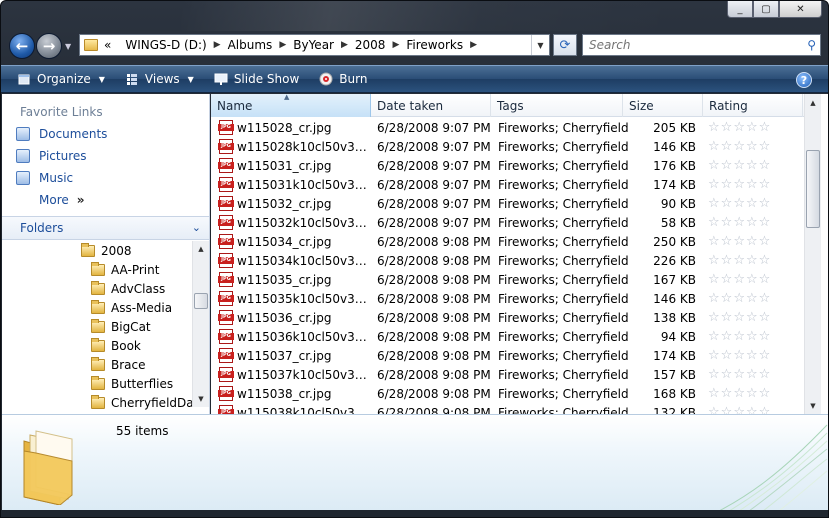 The height and width of the screenshot is (518, 829). I want to click on favorite-pictures: Pictures, so click(105, 156).